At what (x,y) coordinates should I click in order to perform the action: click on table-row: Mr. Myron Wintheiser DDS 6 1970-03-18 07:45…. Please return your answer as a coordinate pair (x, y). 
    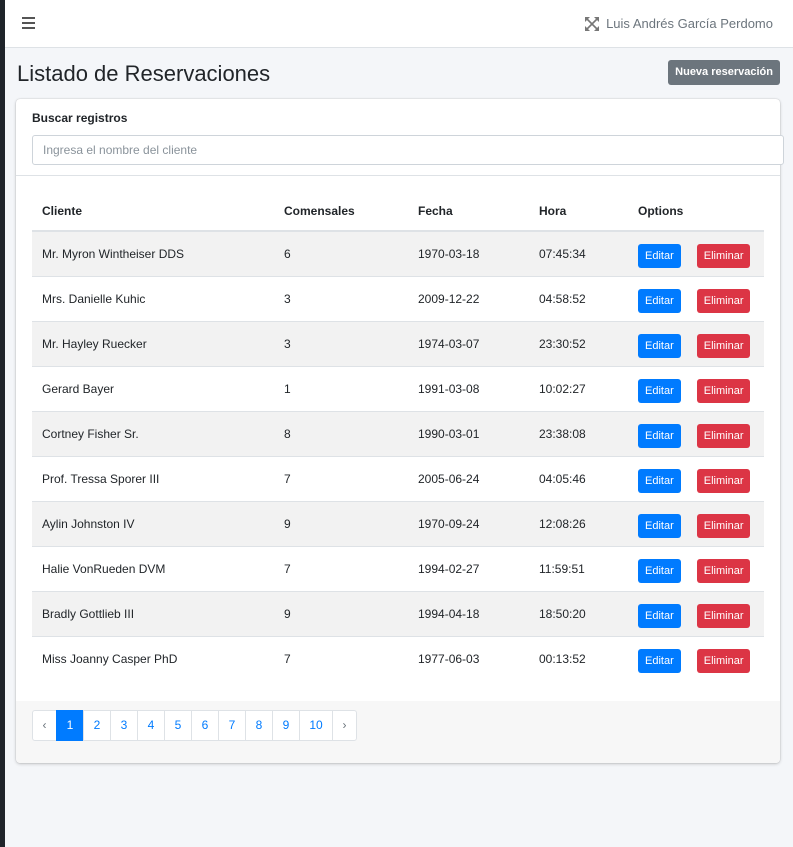
    Looking at the image, I should click on (398, 253).